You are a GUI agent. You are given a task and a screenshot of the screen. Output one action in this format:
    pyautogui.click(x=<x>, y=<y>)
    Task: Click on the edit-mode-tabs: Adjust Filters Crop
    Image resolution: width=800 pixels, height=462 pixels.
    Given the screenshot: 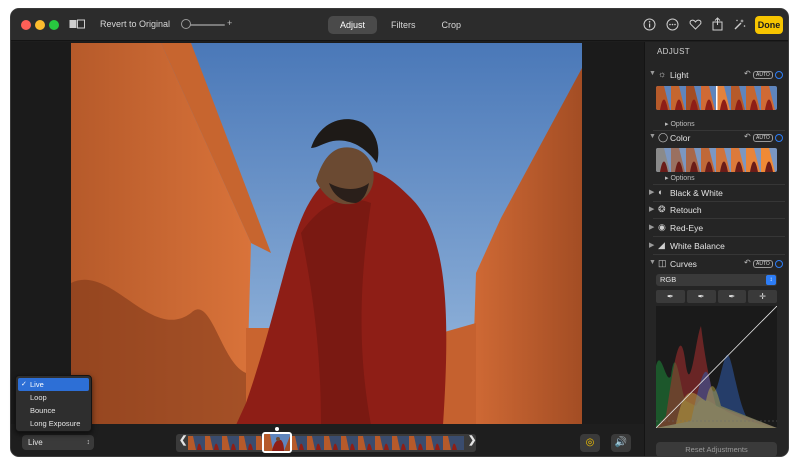 What is the action you would take?
    pyautogui.click(x=400, y=25)
    